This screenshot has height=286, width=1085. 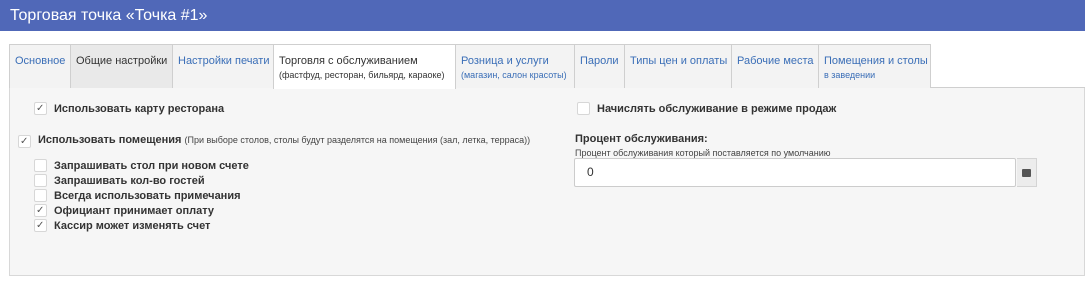 I want to click on ask-table-option: Запрашивать стол при новом счете, so click(x=141, y=165).